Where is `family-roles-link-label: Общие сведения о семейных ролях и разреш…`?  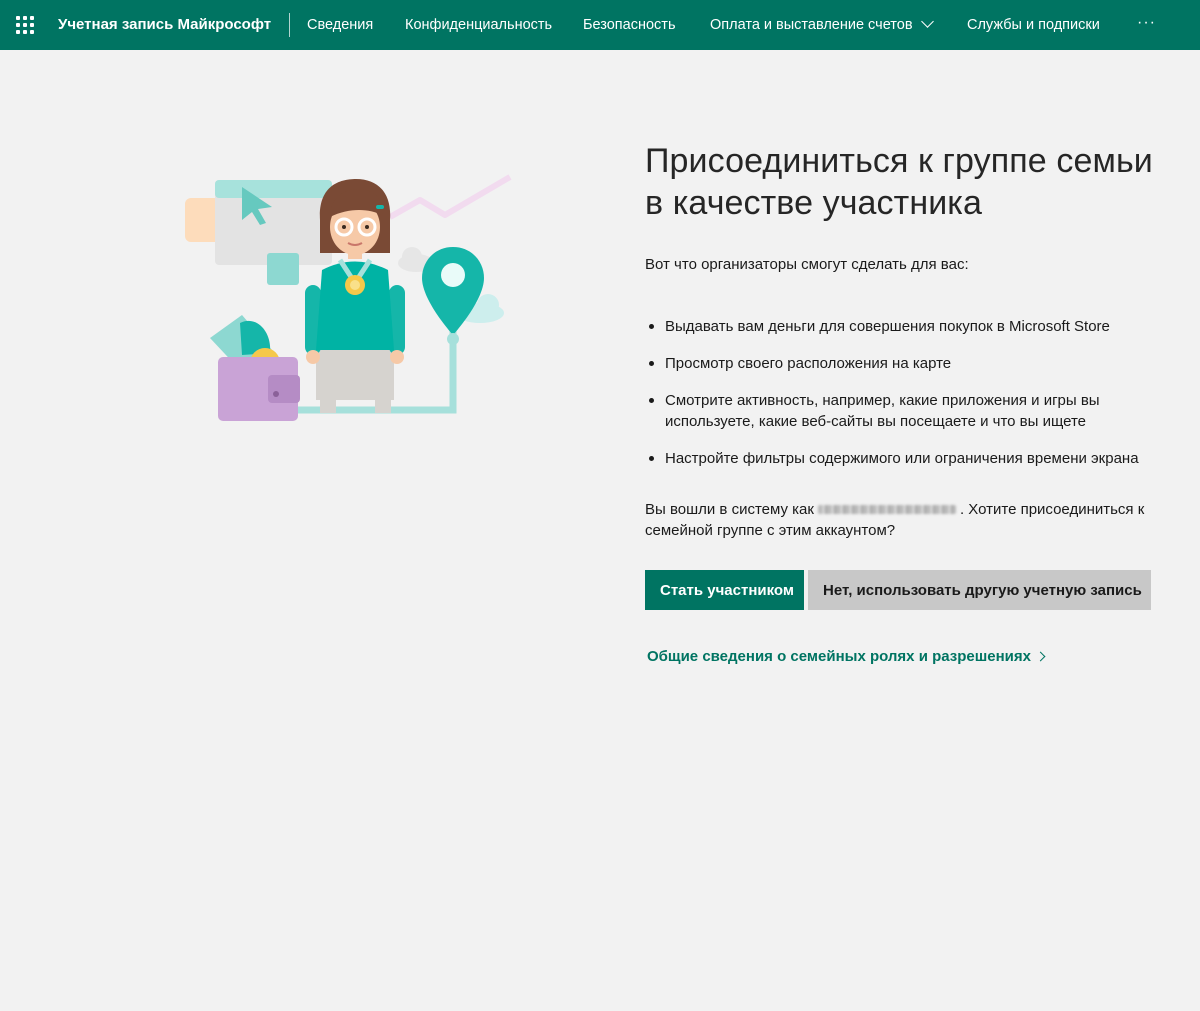 family-roles-link-label: Общие сведения о семейных ролях и разреш… is located at coordinates (839, 656).